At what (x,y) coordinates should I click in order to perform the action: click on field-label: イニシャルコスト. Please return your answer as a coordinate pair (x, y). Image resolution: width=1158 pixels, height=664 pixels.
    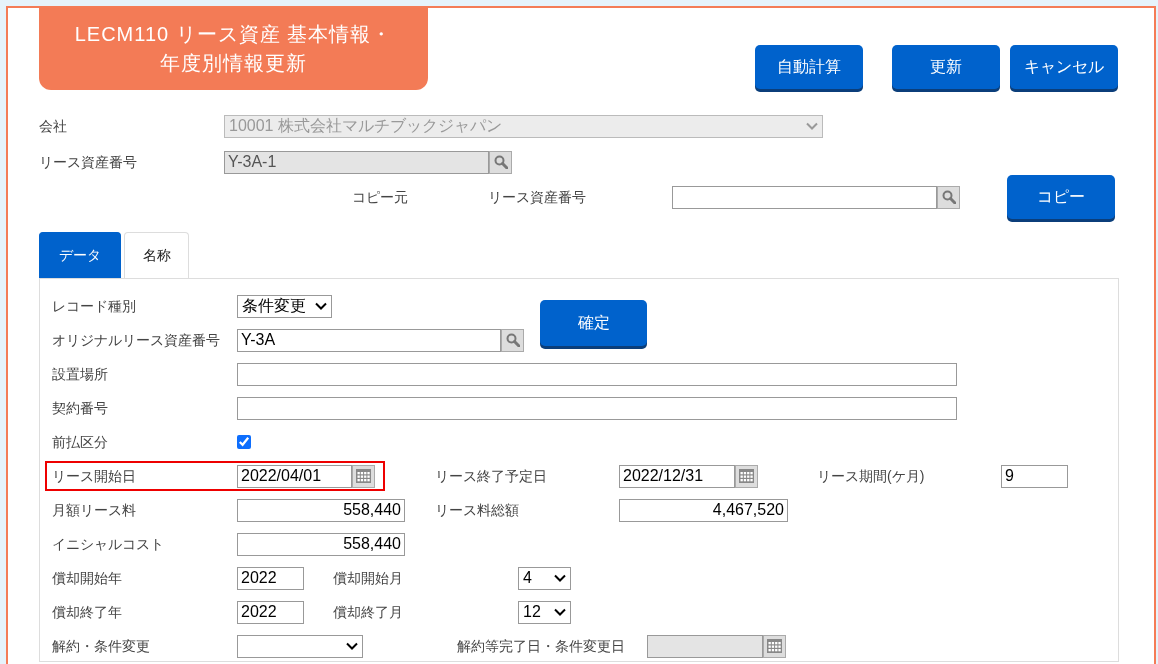
    Looking at the image, I should click on (108, 544).